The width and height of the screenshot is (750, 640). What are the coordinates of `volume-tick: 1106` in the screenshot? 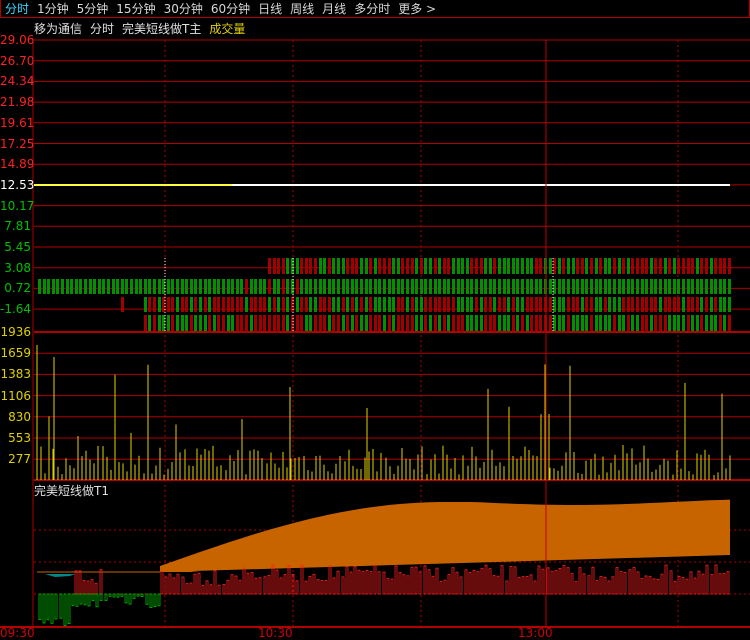 It's located at (15, 395).